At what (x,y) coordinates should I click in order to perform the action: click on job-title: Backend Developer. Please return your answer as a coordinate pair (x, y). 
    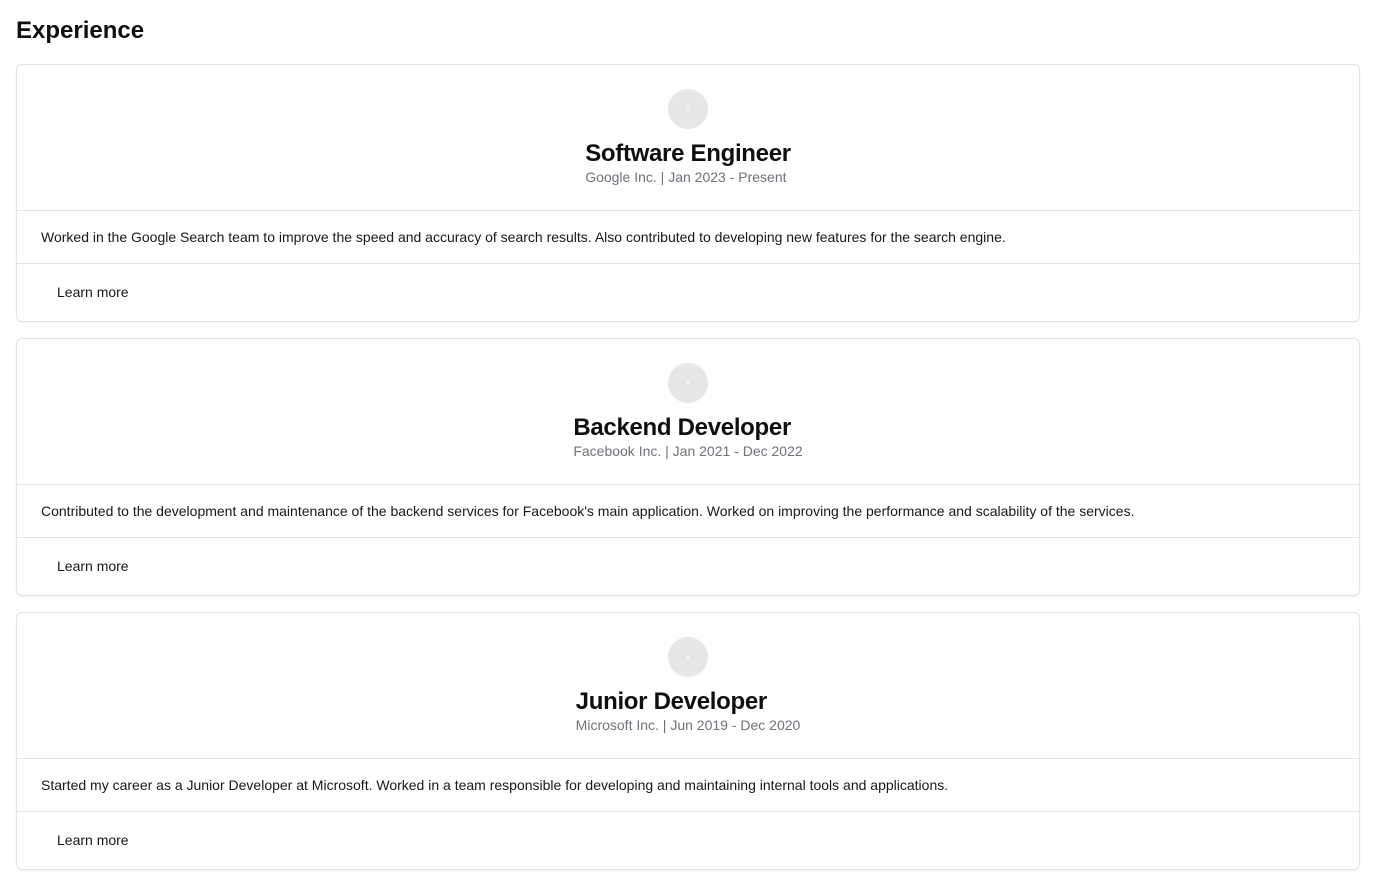
    Looking at the image, I should click on (682, 427).